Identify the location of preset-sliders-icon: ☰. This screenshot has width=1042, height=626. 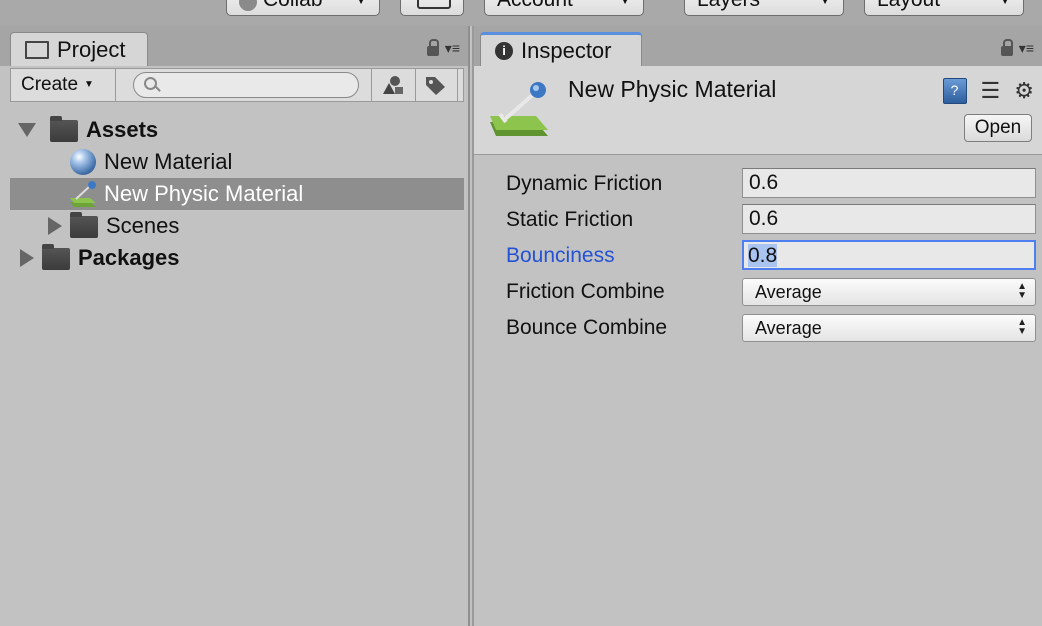
(991, 91).